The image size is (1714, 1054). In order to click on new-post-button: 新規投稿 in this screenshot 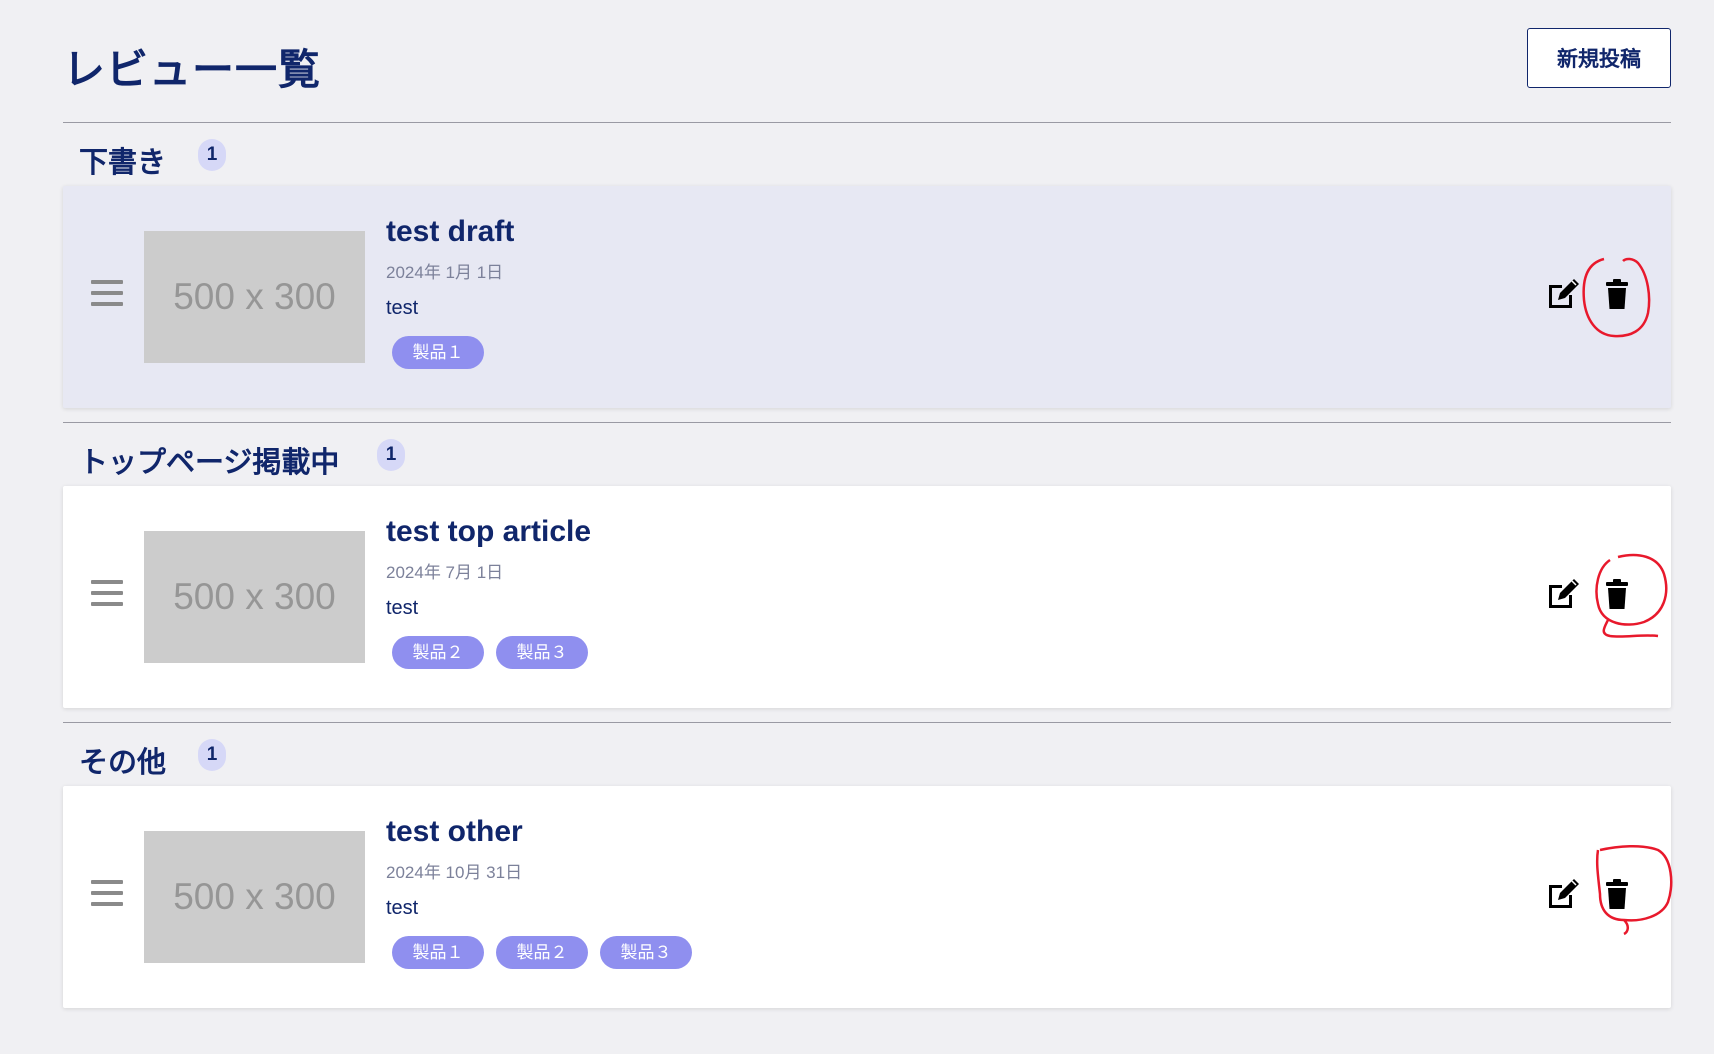, I will do `click(1599, 58)`.